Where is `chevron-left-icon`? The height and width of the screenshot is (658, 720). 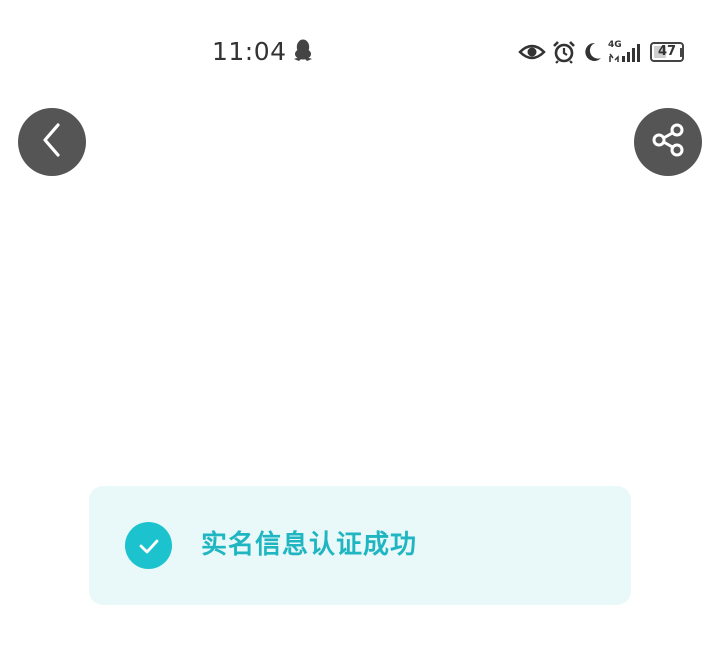
chevron-left-icon is located at coordinates (52, 142).